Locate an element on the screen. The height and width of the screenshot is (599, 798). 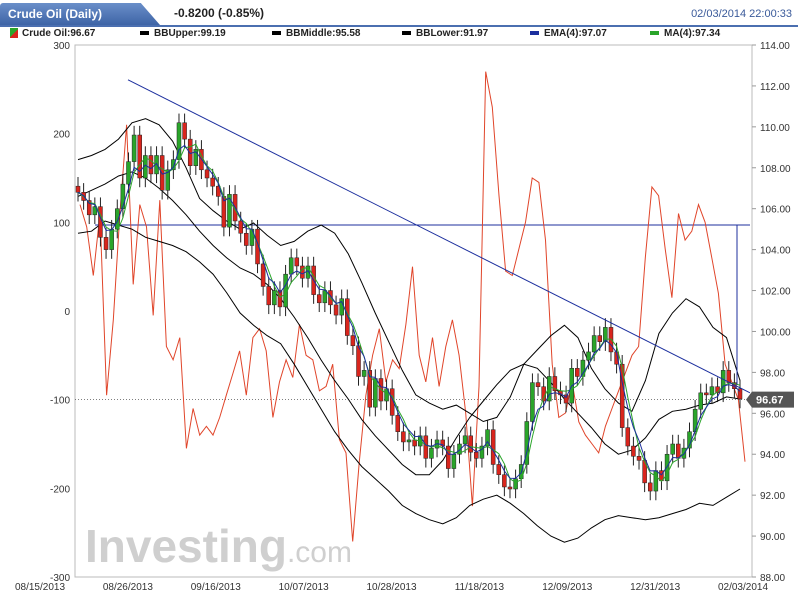
left-axis-tick-label: -200 is located at coordinates (60, 489).